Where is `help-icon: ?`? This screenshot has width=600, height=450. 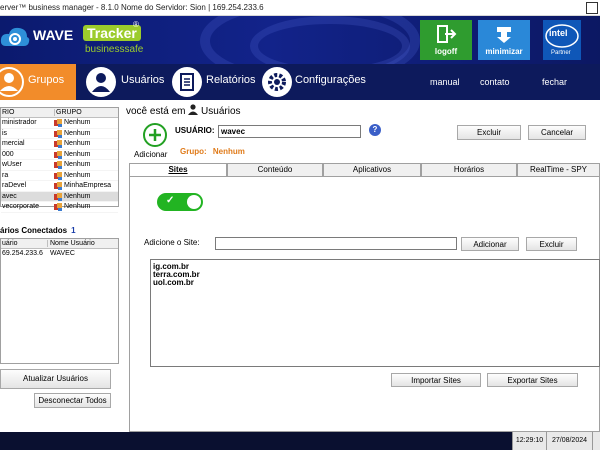
help-icon: ? is located at coordinates (375, 130).